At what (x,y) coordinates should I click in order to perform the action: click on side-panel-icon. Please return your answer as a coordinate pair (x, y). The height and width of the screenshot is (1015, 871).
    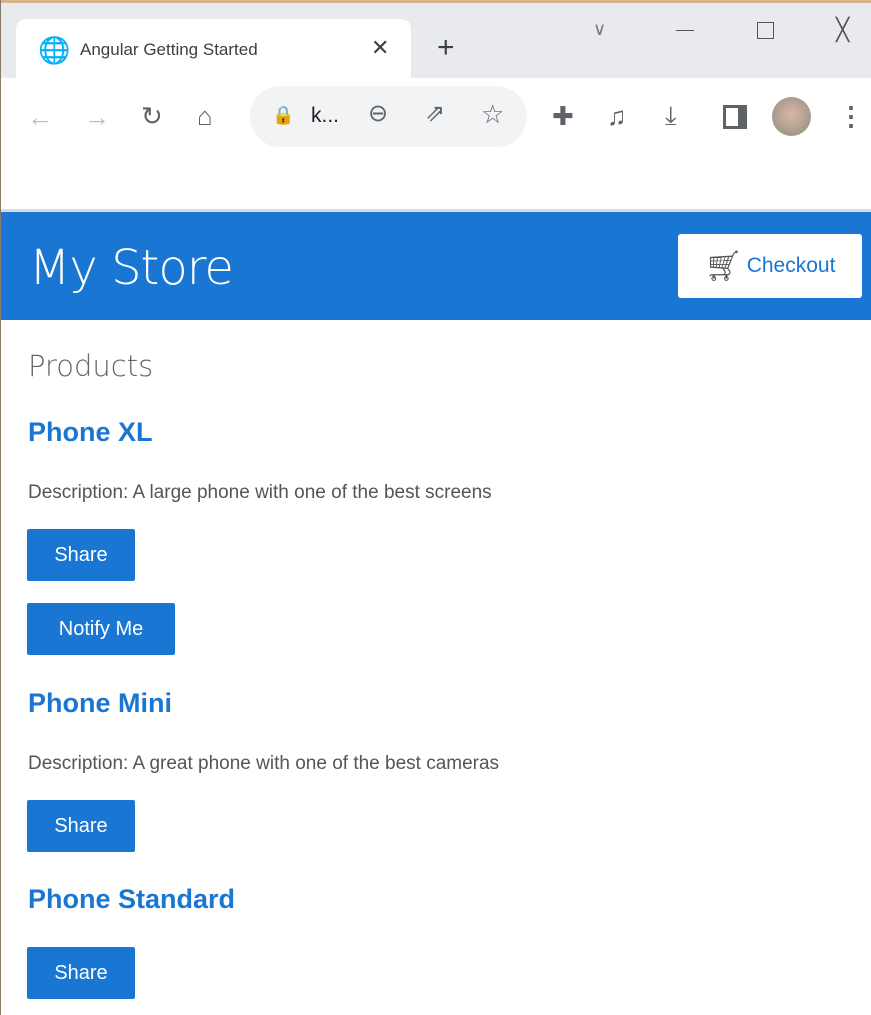
    Looking at the image, I should click on (735, 117).